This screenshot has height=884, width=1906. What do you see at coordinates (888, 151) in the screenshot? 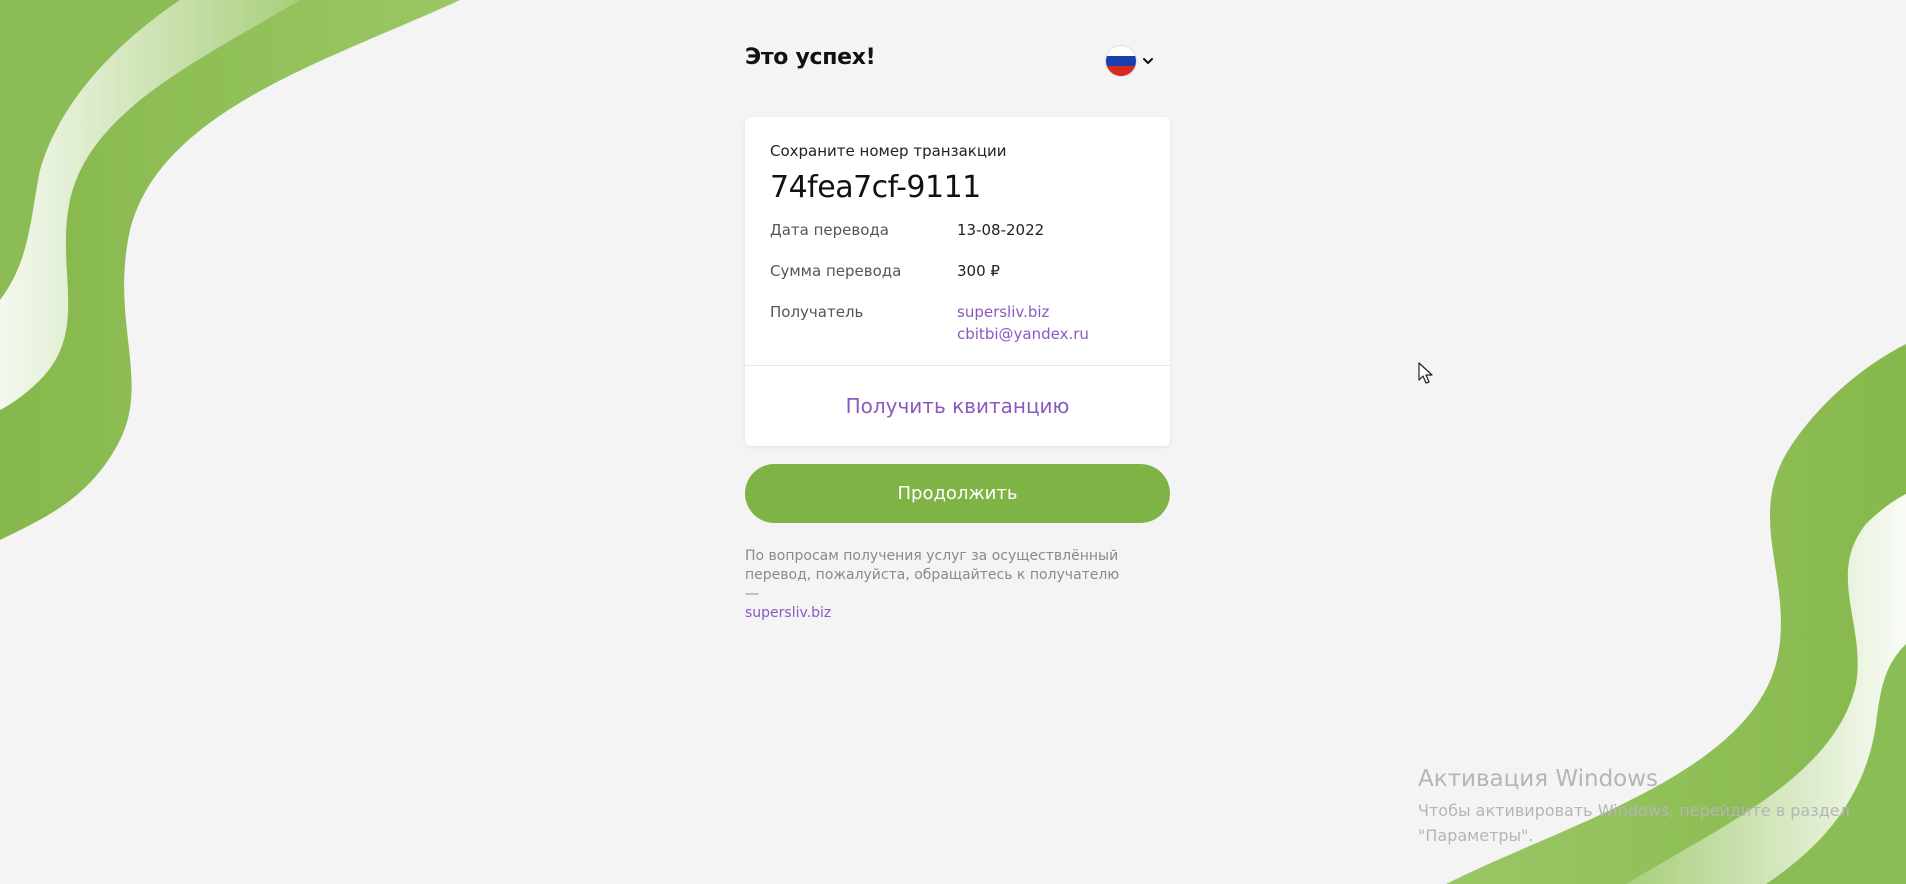
I see `save-transaction-label: Сохраните номер транзакции` at bounding box center [888, 151].